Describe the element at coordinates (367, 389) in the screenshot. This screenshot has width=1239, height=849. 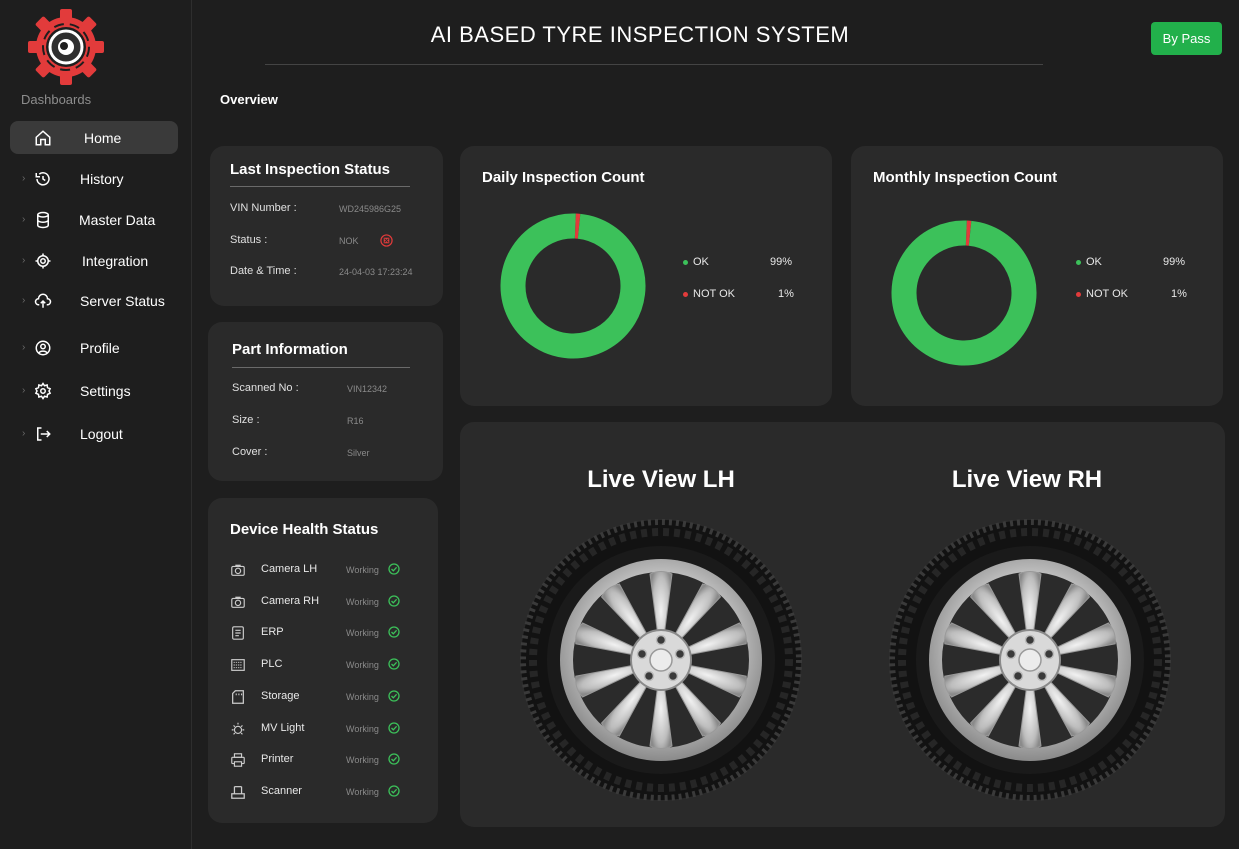
I see `scanned-value: VIN12342` at that location.